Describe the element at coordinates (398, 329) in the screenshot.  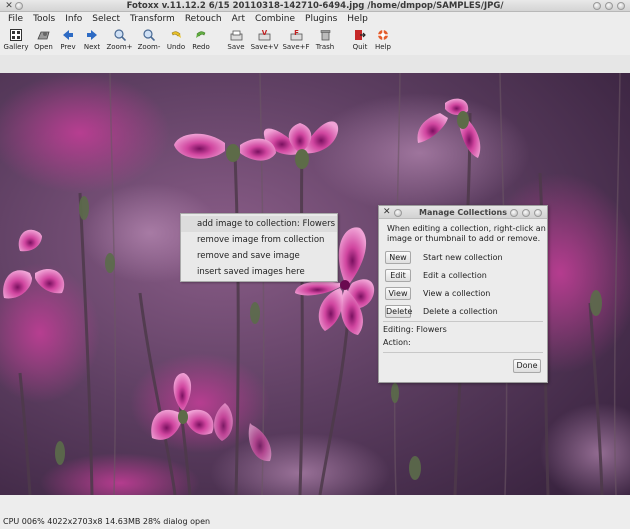
I see `editing-label: Editing:` at that location.